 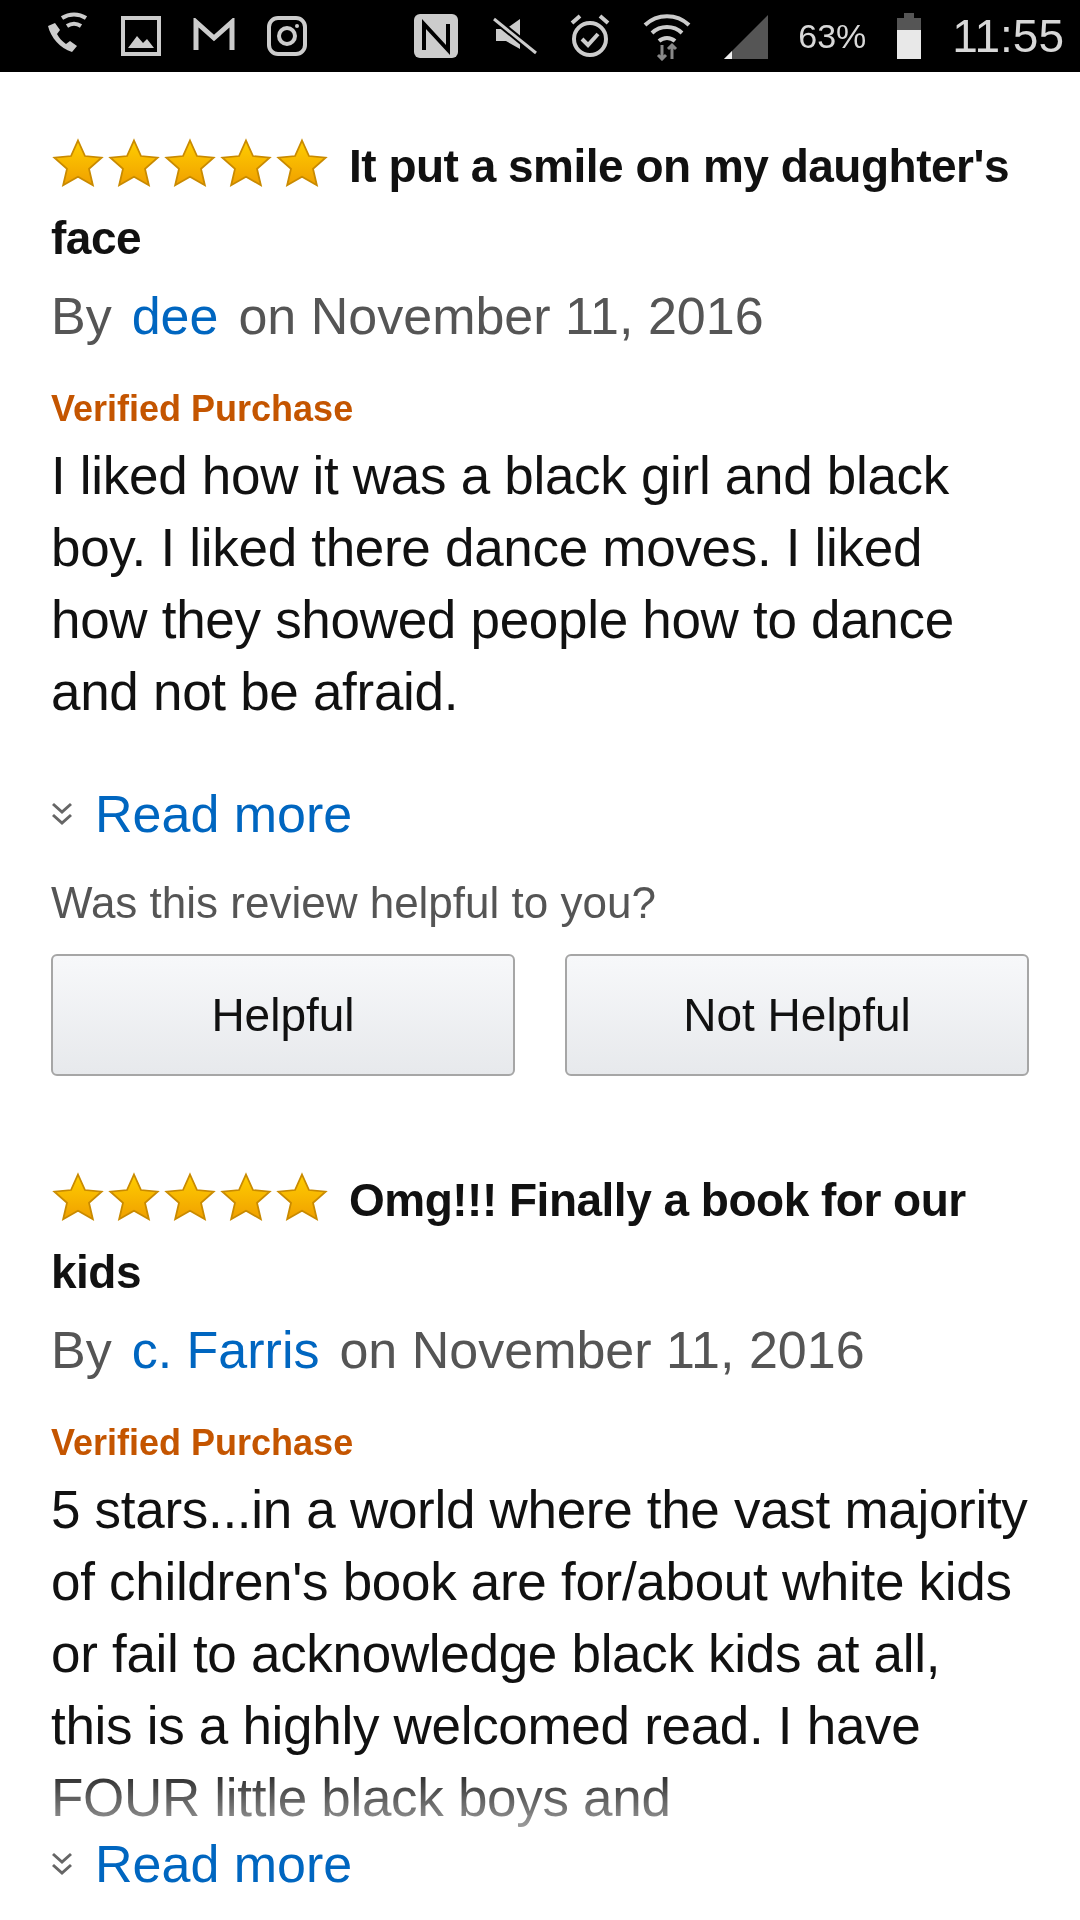 What do you see at coordinates (1008, 36) in the screenshot?
I see `clock-time: 11:55` at bounding box center [1008, 36].